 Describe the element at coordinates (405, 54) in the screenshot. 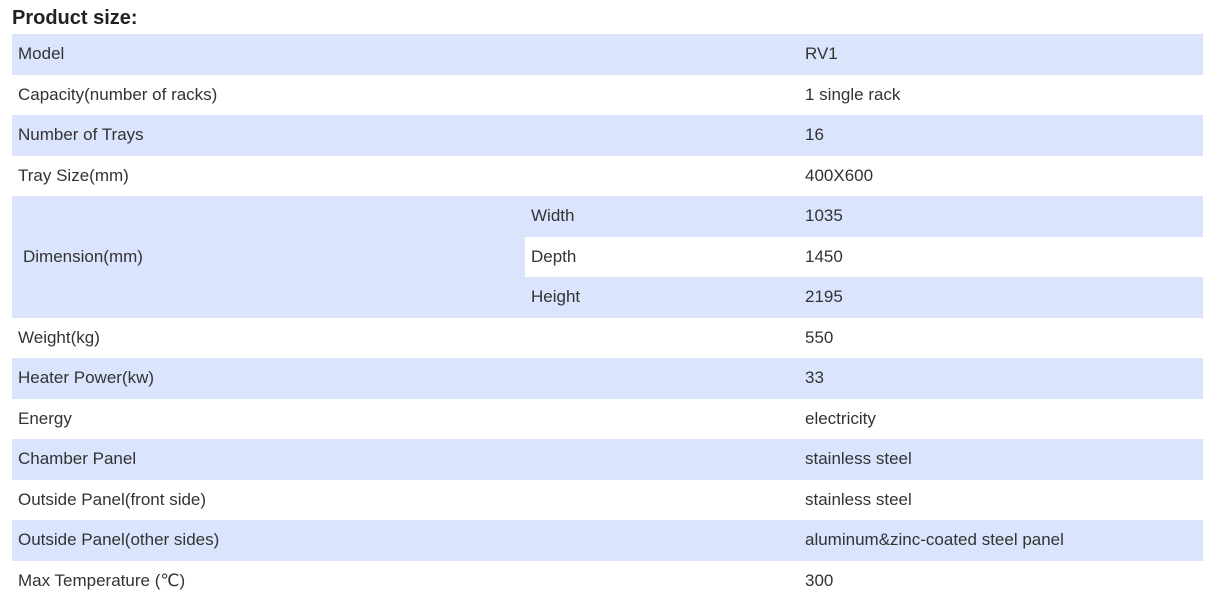

I see `row-label: Model` at that location.